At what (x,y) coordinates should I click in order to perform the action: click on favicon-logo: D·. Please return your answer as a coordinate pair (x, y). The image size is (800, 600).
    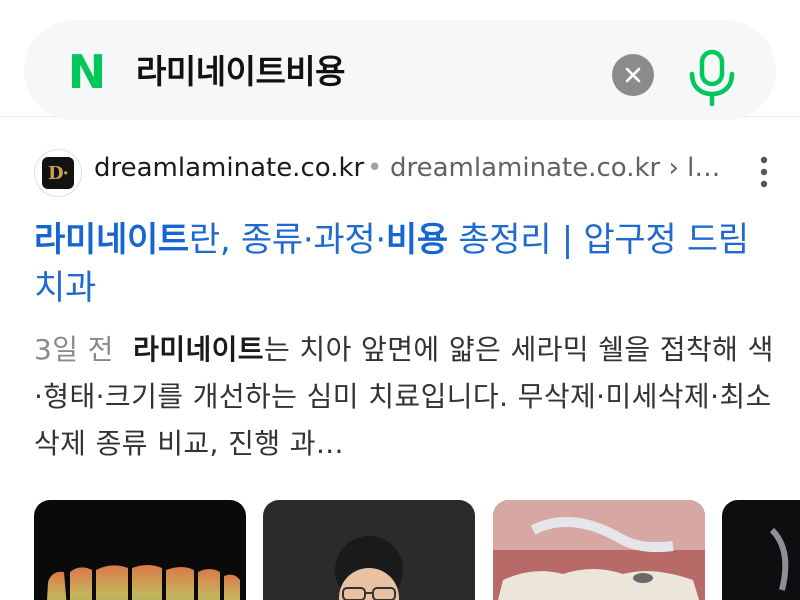
    Looking at the image, I should click on (58, 173).